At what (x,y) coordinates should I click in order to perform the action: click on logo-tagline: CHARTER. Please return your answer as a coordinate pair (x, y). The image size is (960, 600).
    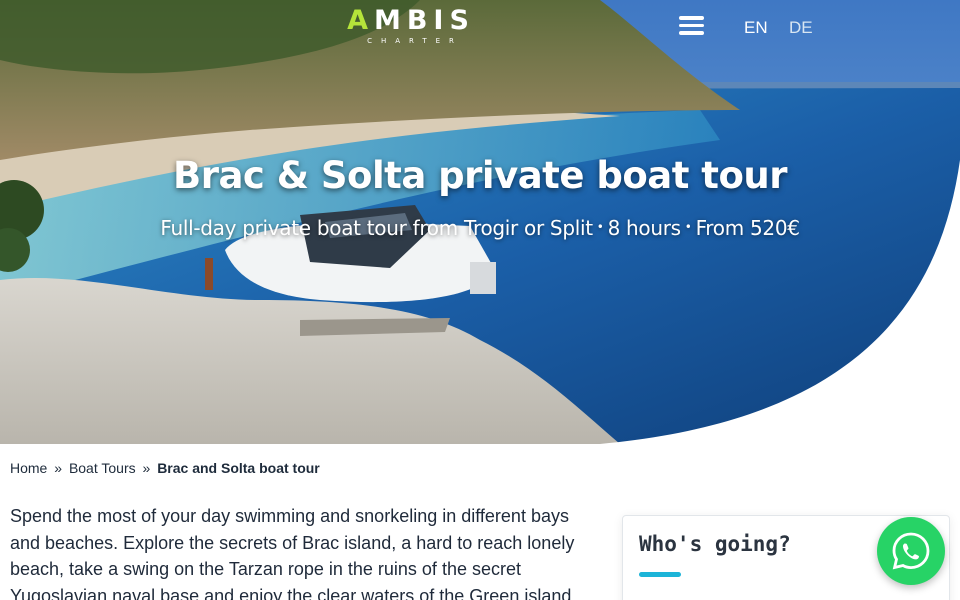
    Looking at the image, I should click on (415, 41).